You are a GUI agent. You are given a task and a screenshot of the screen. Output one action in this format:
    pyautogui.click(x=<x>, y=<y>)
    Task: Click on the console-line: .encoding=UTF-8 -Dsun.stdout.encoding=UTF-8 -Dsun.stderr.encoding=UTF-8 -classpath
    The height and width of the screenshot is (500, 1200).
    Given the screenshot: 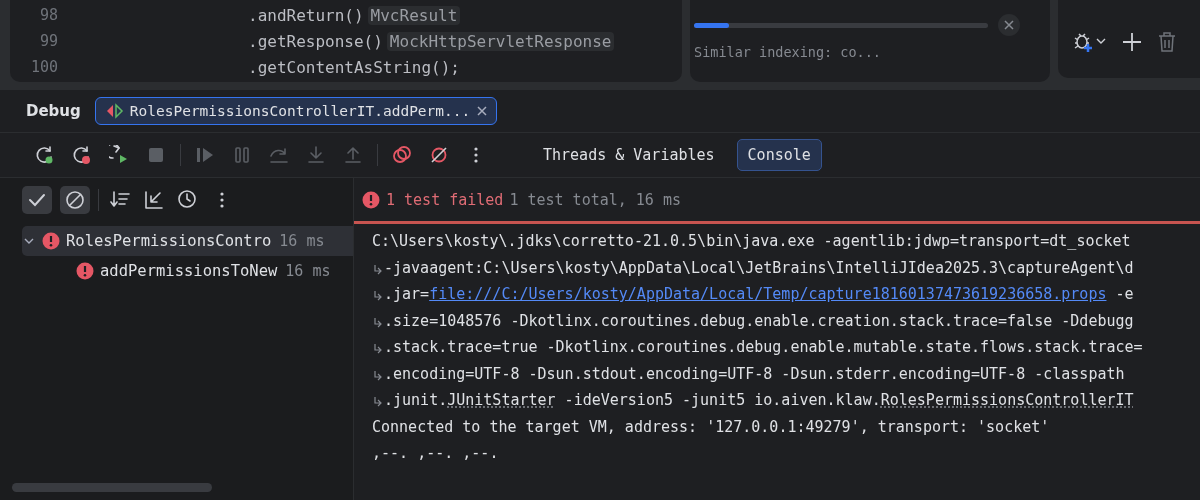 What is the action you would take?
    pyautogui.click(x=786, y=373)
    